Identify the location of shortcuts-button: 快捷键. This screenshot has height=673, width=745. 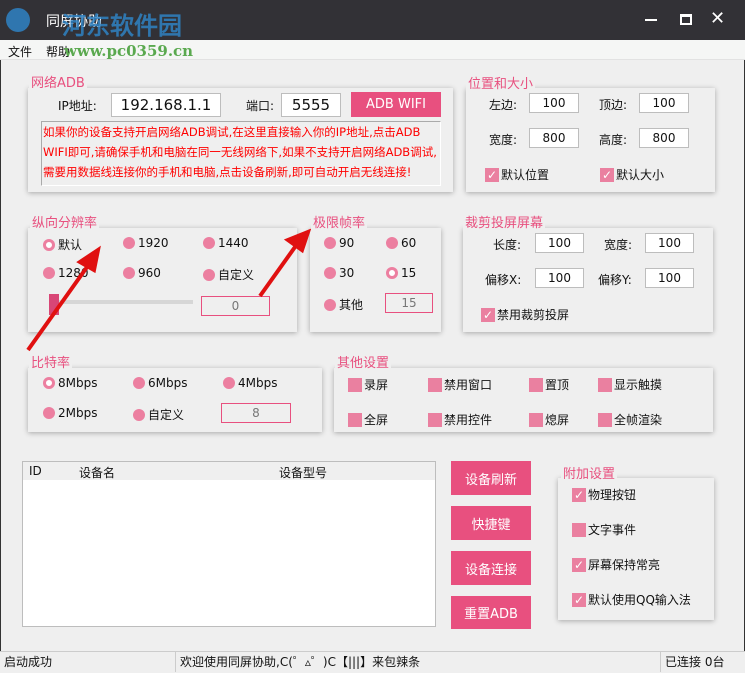
(491, 523).